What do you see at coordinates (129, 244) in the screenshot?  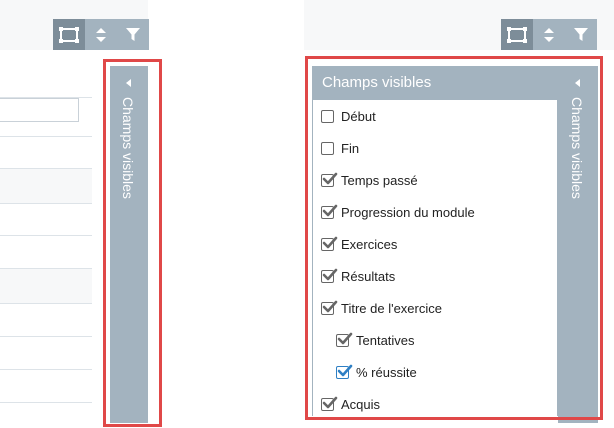 I see `visible-fields-collapsed-tab: Champs visibles` at bounding box center [129, 244].